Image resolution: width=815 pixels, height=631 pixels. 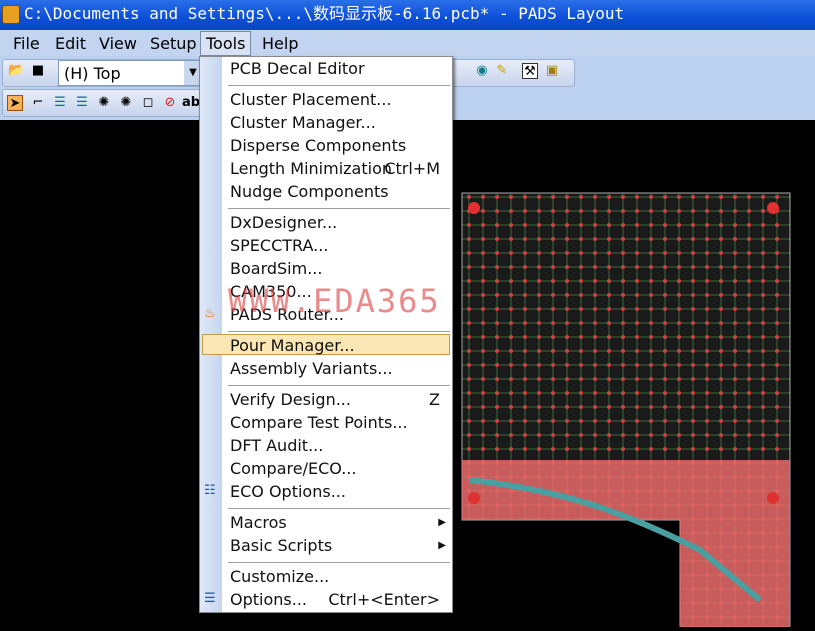 I want to click on window-folder-icon: ▣, so click(x=552, y=71).